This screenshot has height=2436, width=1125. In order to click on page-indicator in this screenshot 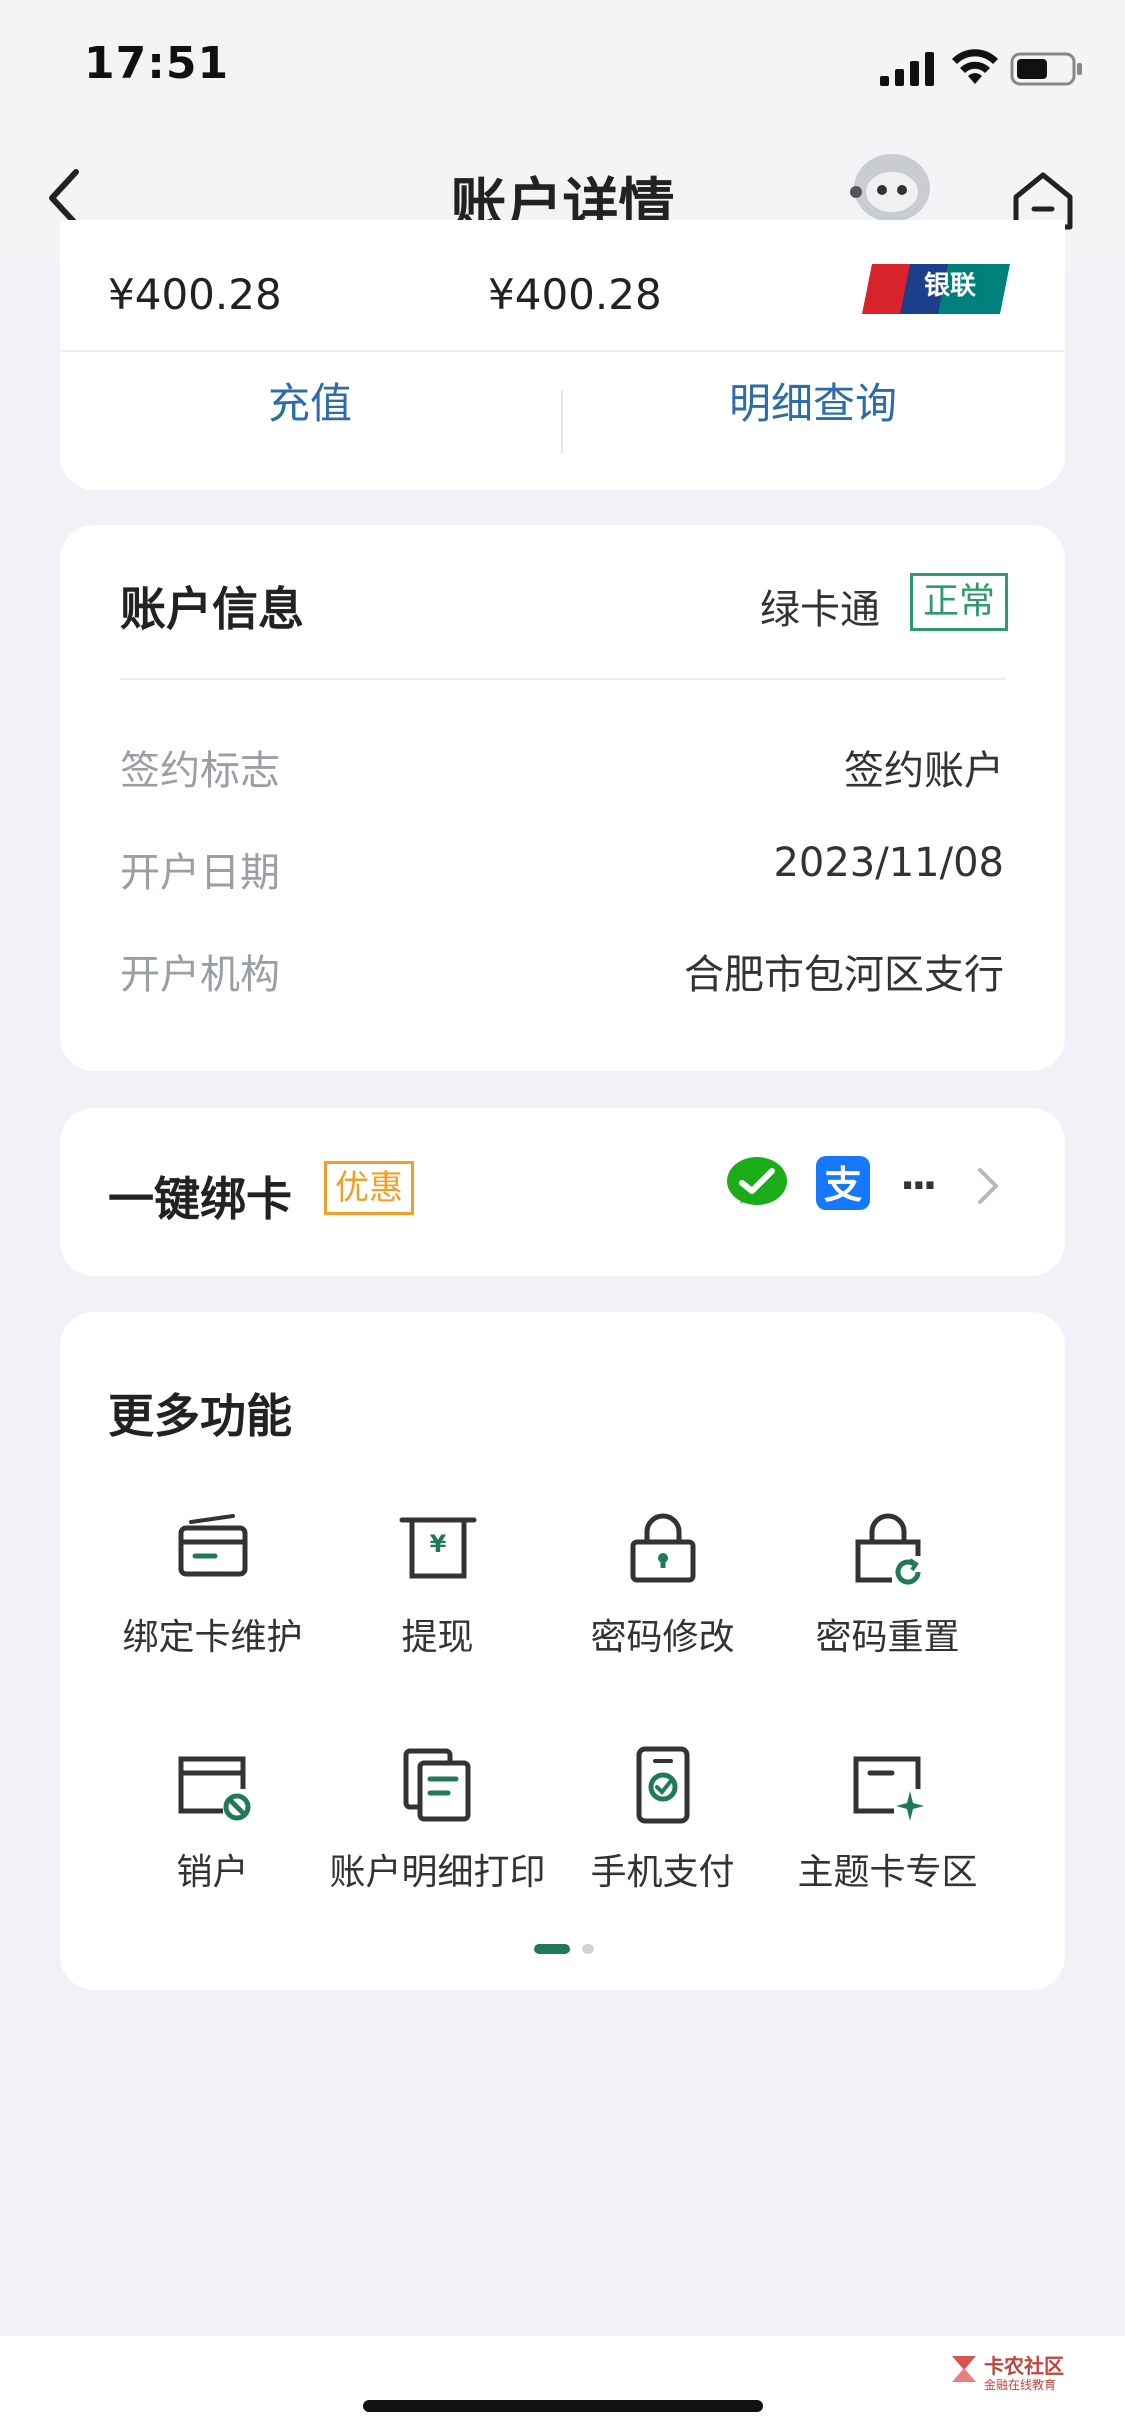, I will do `click(588, 1949)`.